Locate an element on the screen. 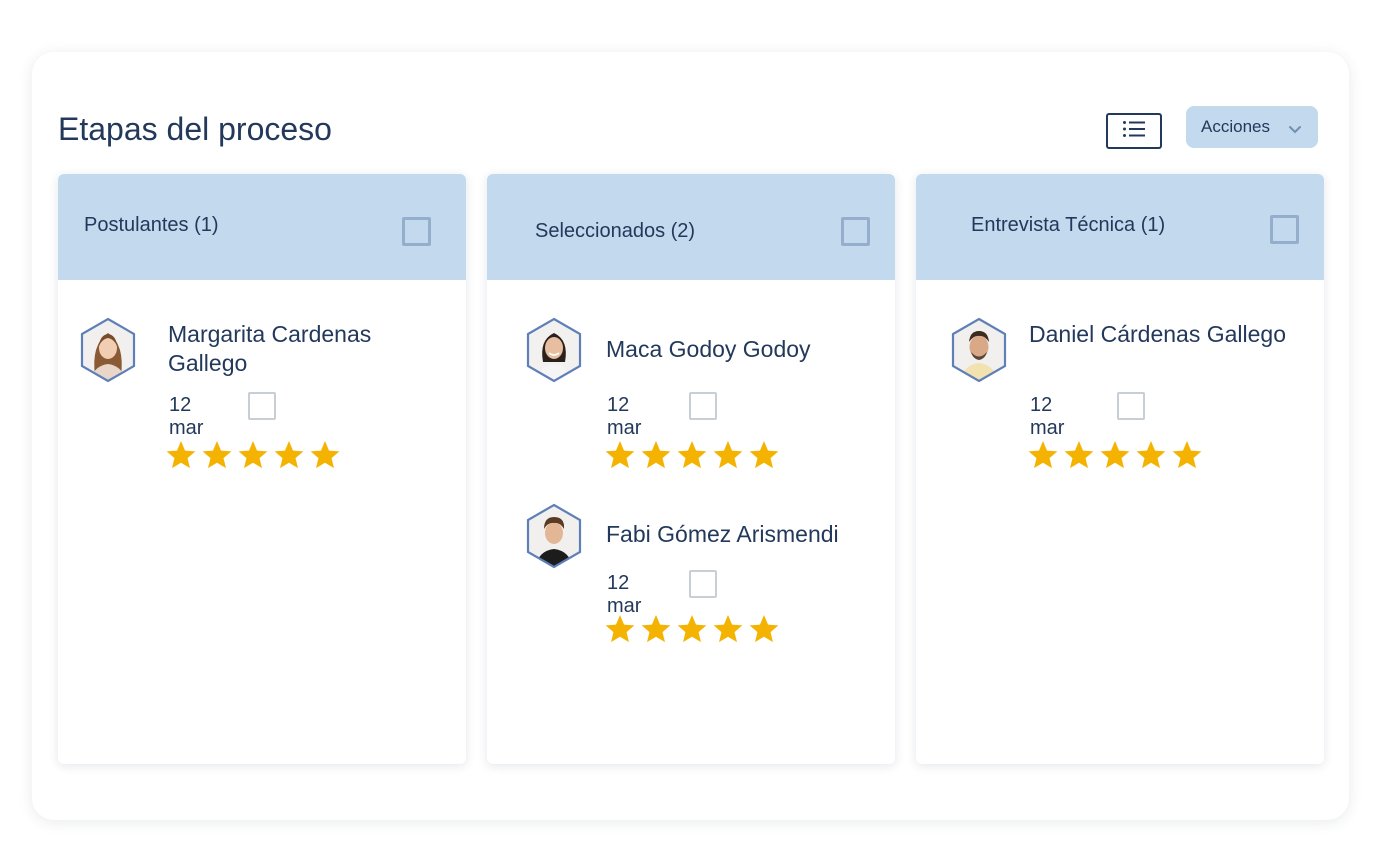  stage-title: Entrevista Técnica (1) is located at coordinates (1068, 225).